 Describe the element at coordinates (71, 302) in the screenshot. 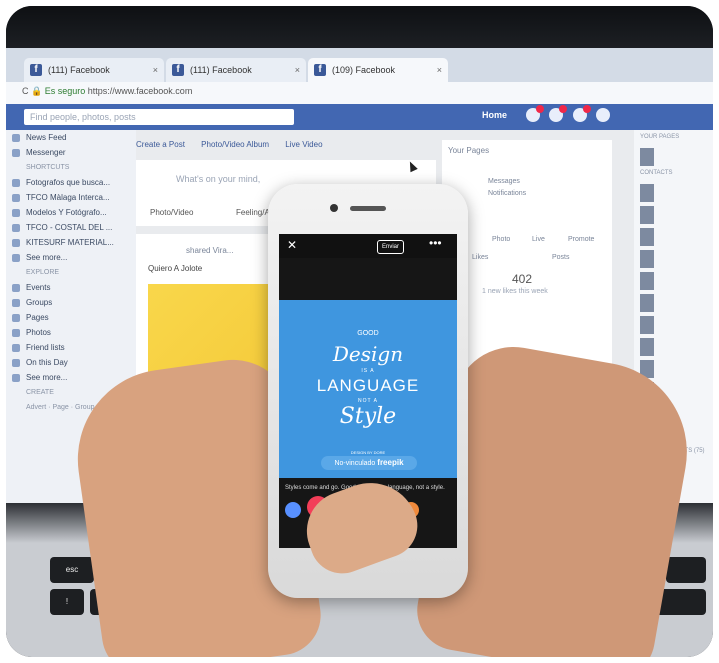

I see `explore-item: Groups` at that location.